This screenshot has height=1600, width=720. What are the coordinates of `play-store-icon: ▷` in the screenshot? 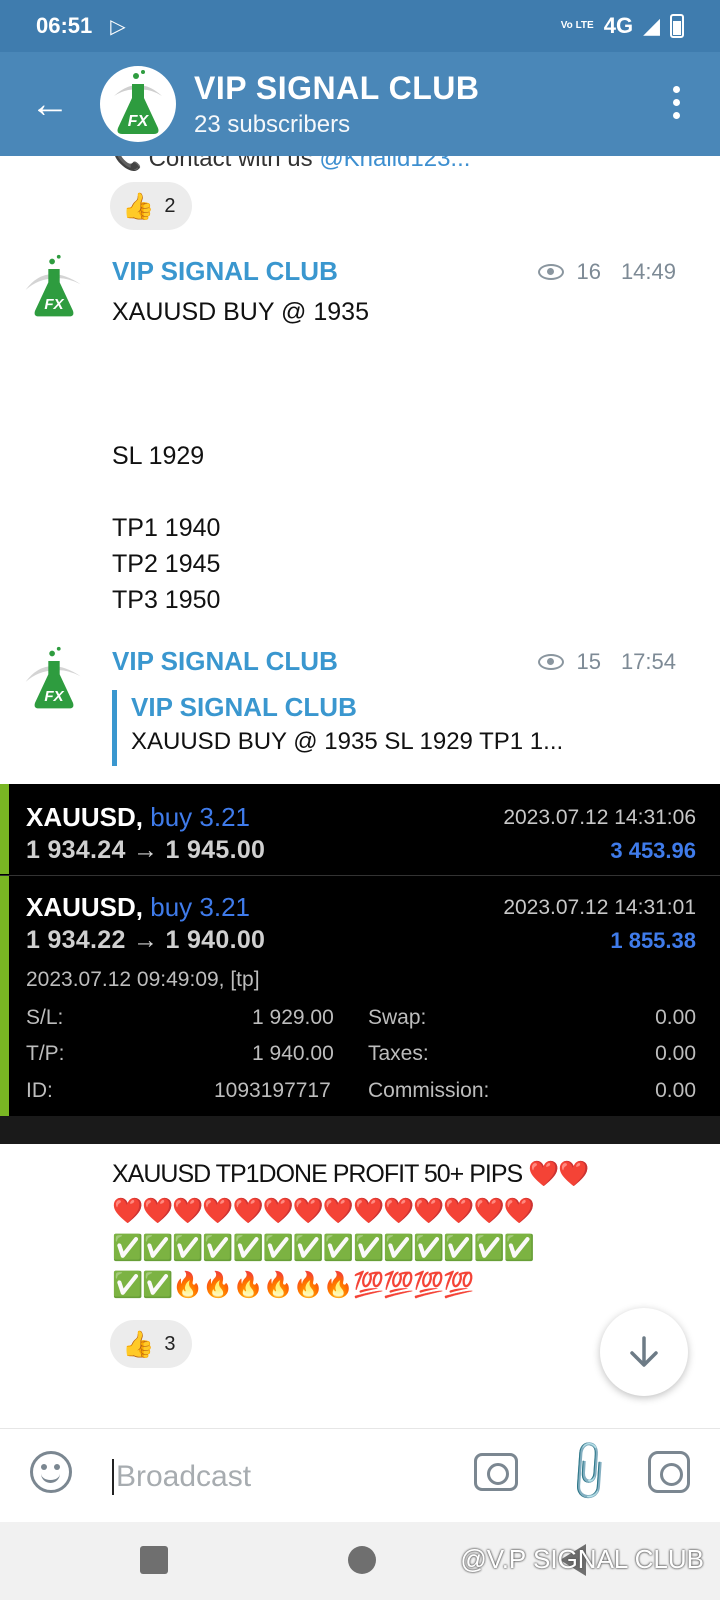 It's located at (118, 26).